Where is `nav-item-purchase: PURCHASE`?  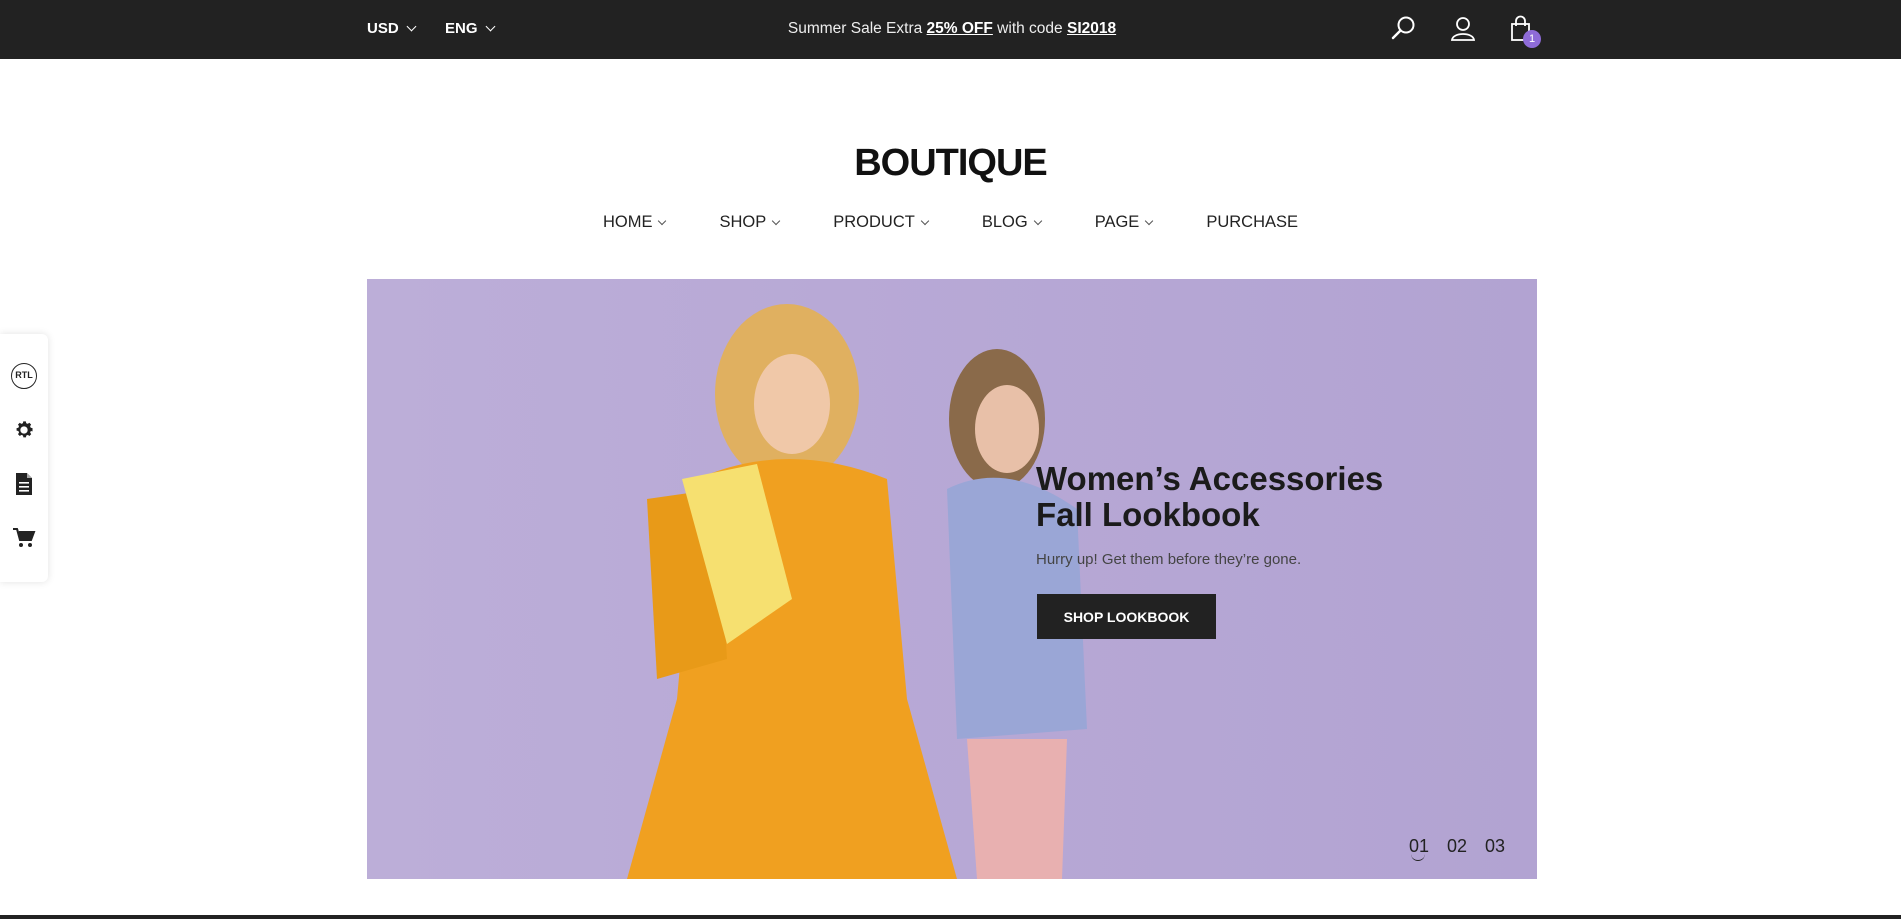
nav-item-purchase: PURCHASE is located at coordinates (1252, 222).